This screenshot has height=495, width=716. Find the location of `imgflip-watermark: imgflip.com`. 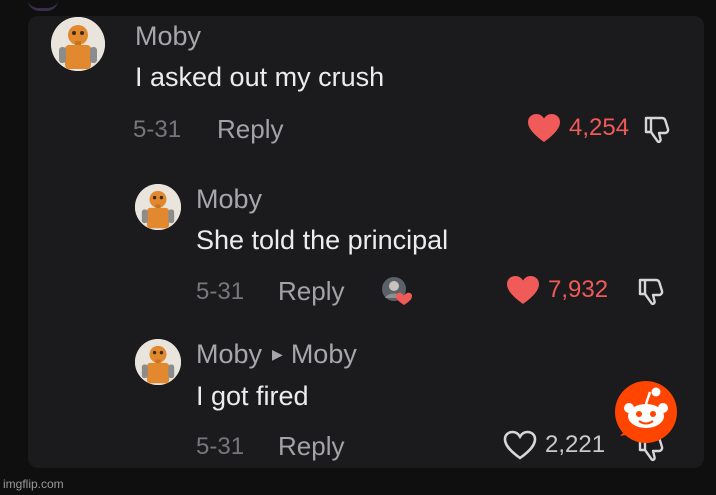

imgflip-watermark: imgflip.com is located at coordinates (33, 484).